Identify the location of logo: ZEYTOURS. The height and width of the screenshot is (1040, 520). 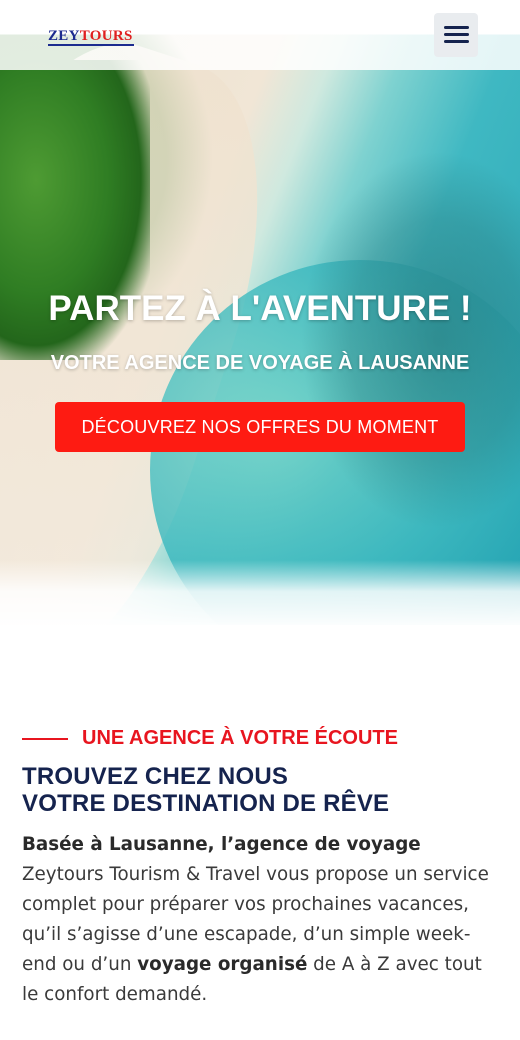
(90, 36).